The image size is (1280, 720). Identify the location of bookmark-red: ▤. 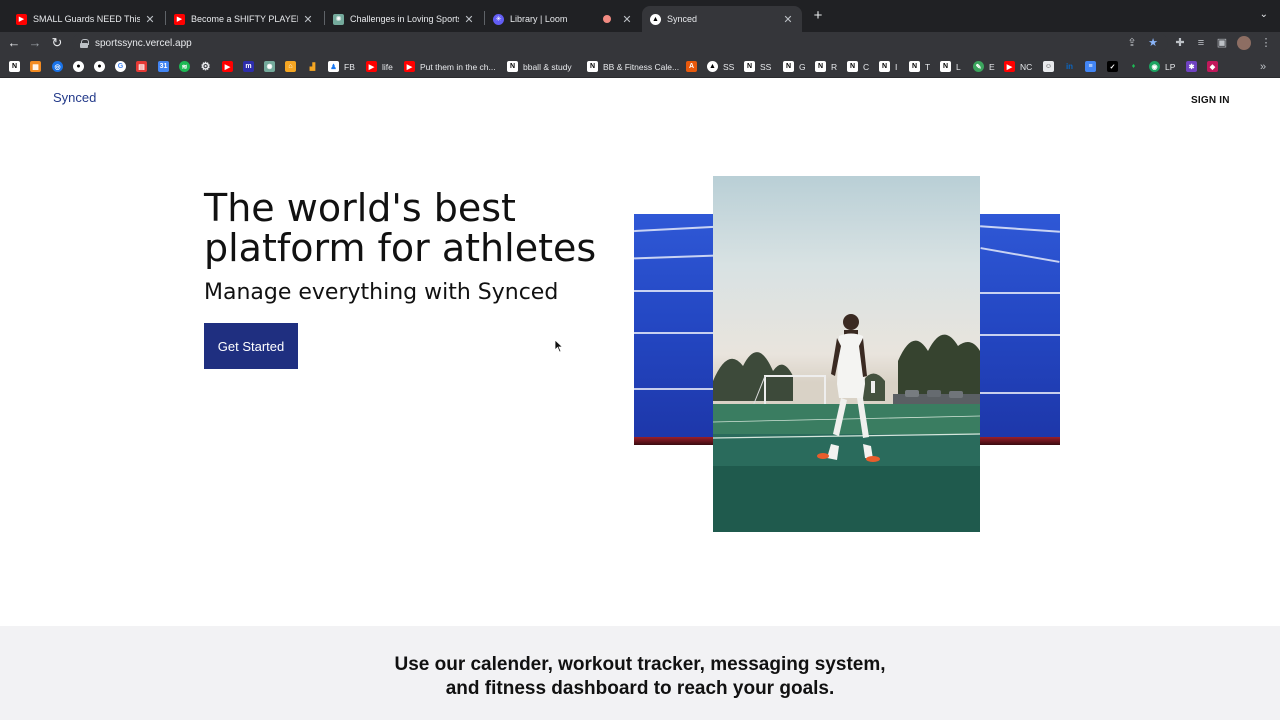
(144, 66).